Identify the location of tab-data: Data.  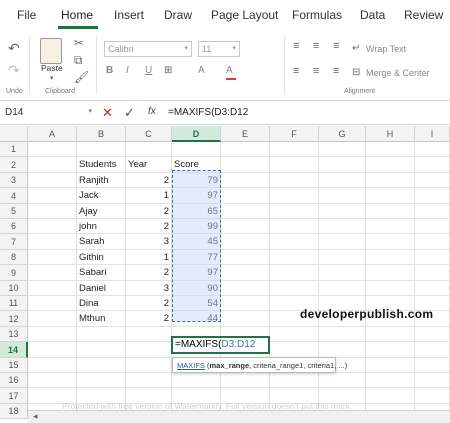
(372, 15).